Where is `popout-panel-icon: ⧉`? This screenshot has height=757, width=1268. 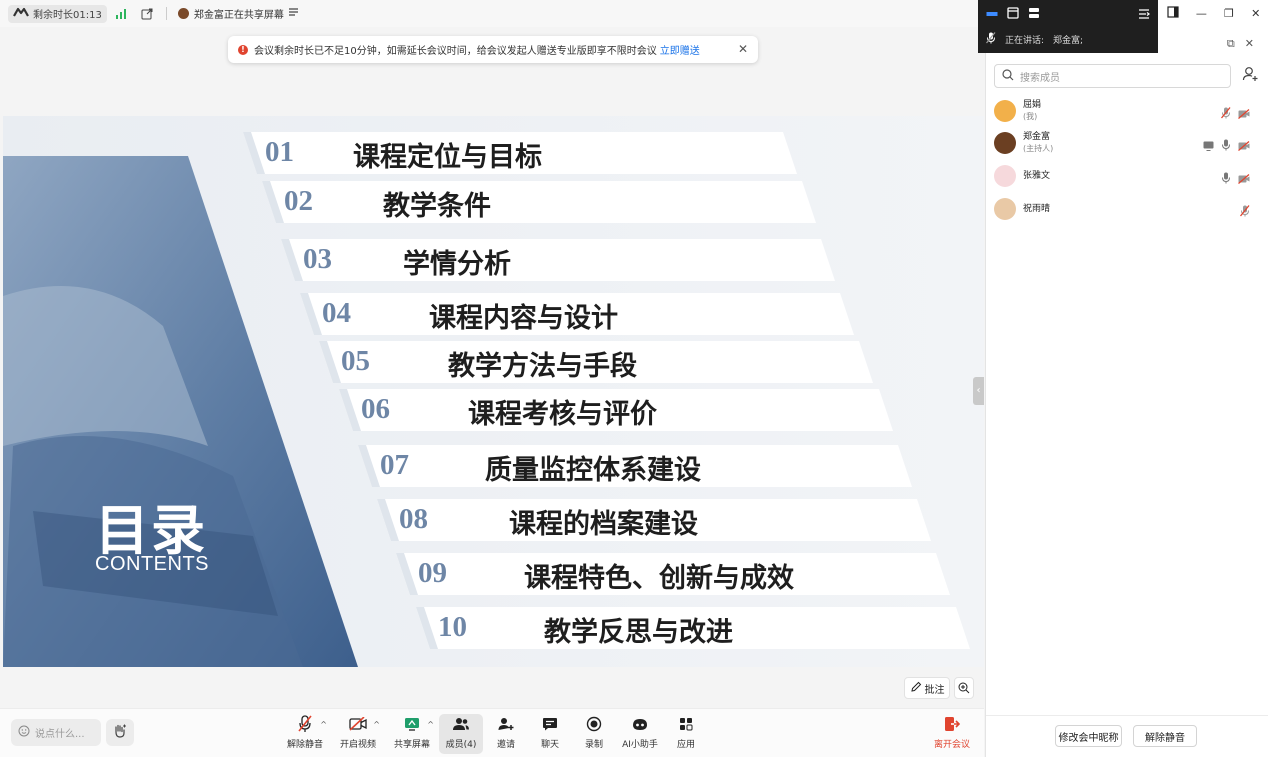 popout-panel-icon: ⧉ is located at coordinates (1231, 44).